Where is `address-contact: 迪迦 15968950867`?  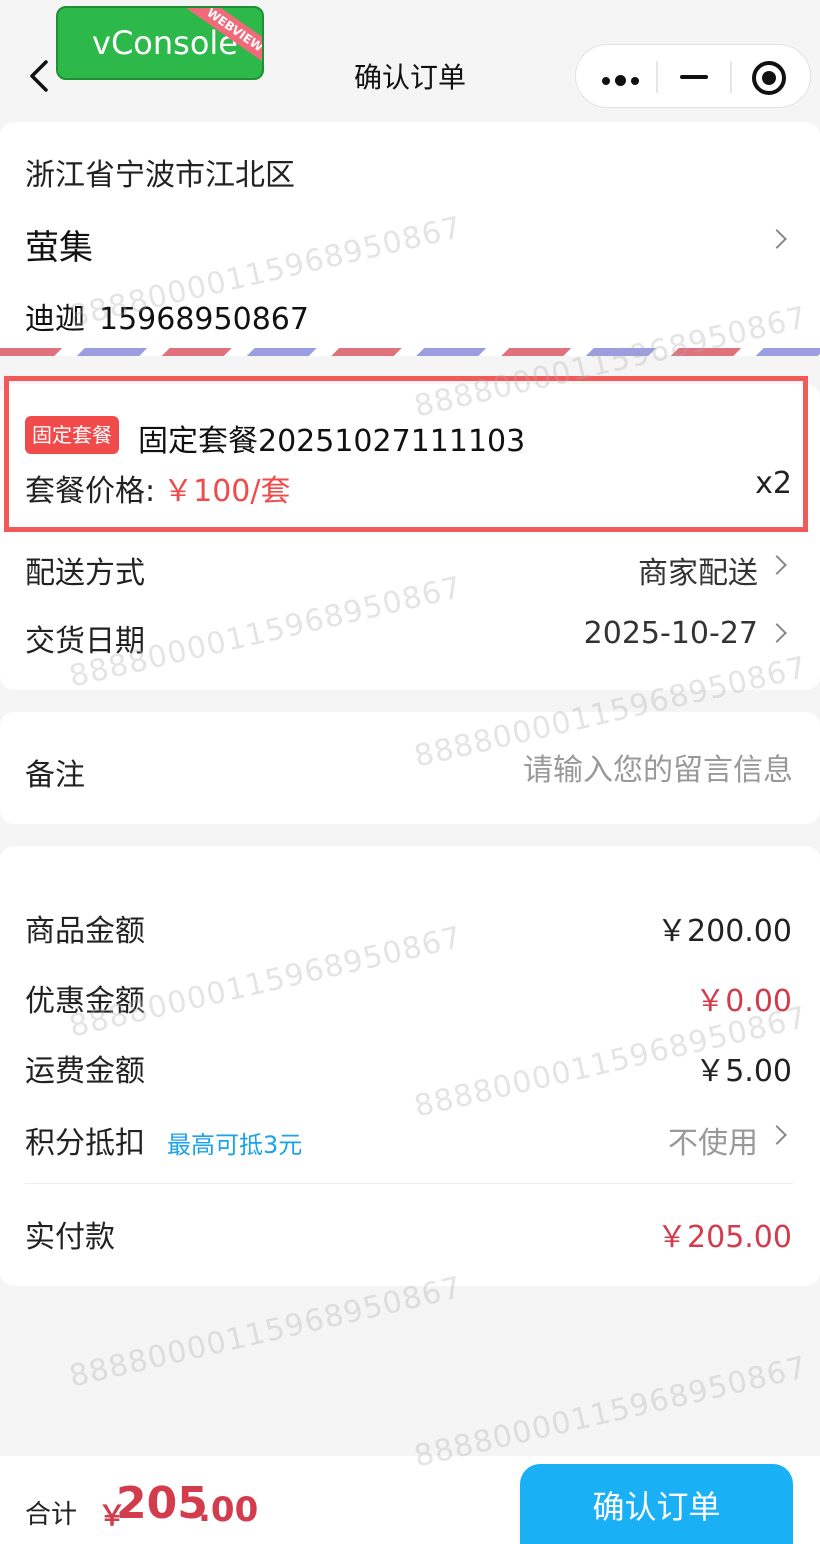 address-contact: 迪迦 15968950867 is located at coordinates (167, 316).